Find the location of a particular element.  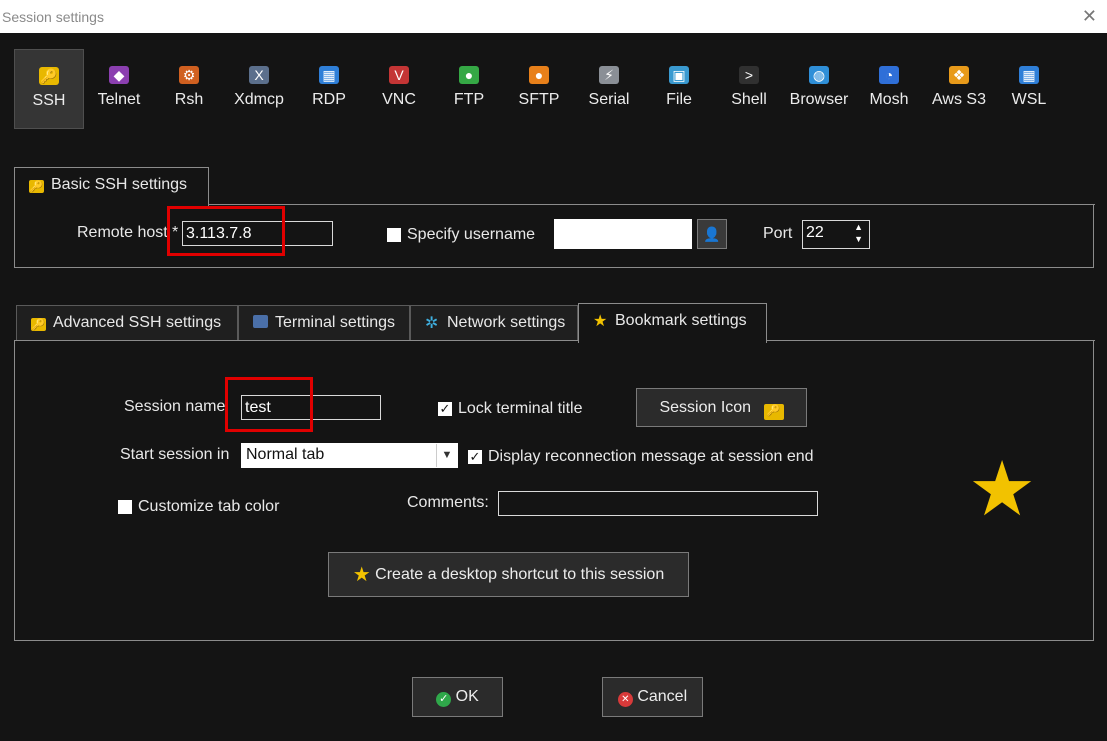

port-stepper: 22 ▲ ▼ is located at coordinates (836, 234).